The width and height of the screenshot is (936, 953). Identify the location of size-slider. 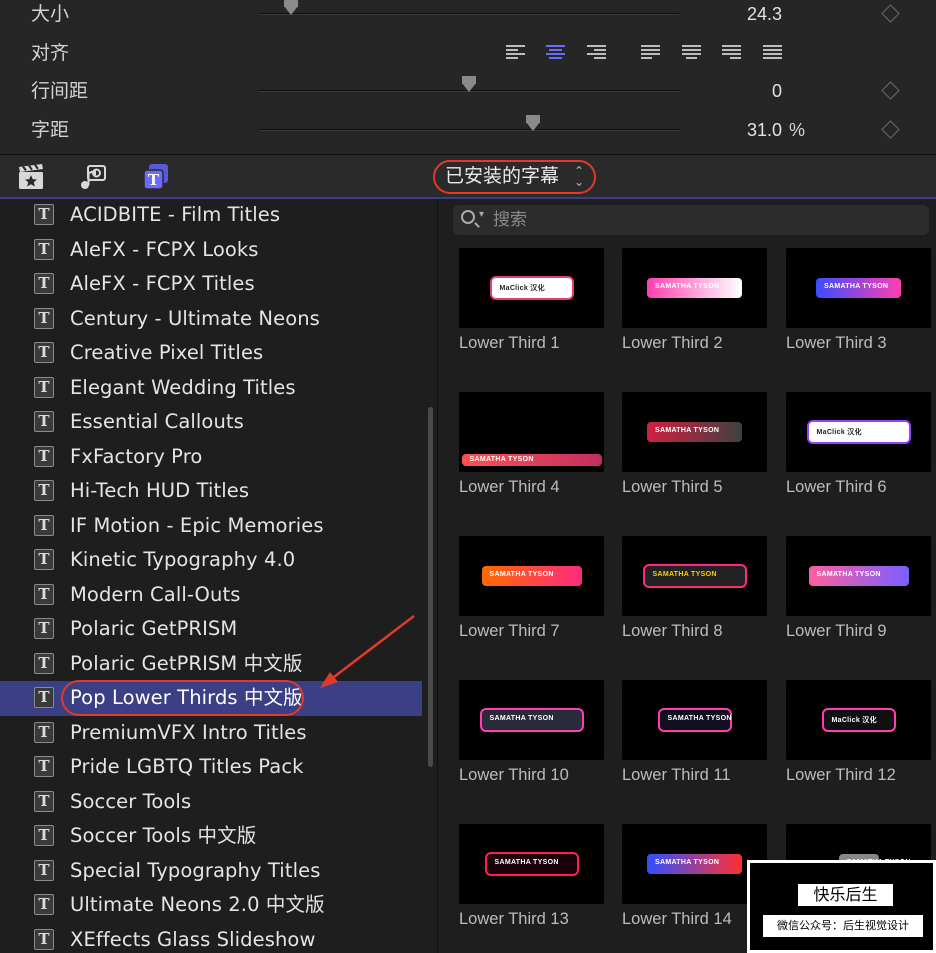
(469, 7).